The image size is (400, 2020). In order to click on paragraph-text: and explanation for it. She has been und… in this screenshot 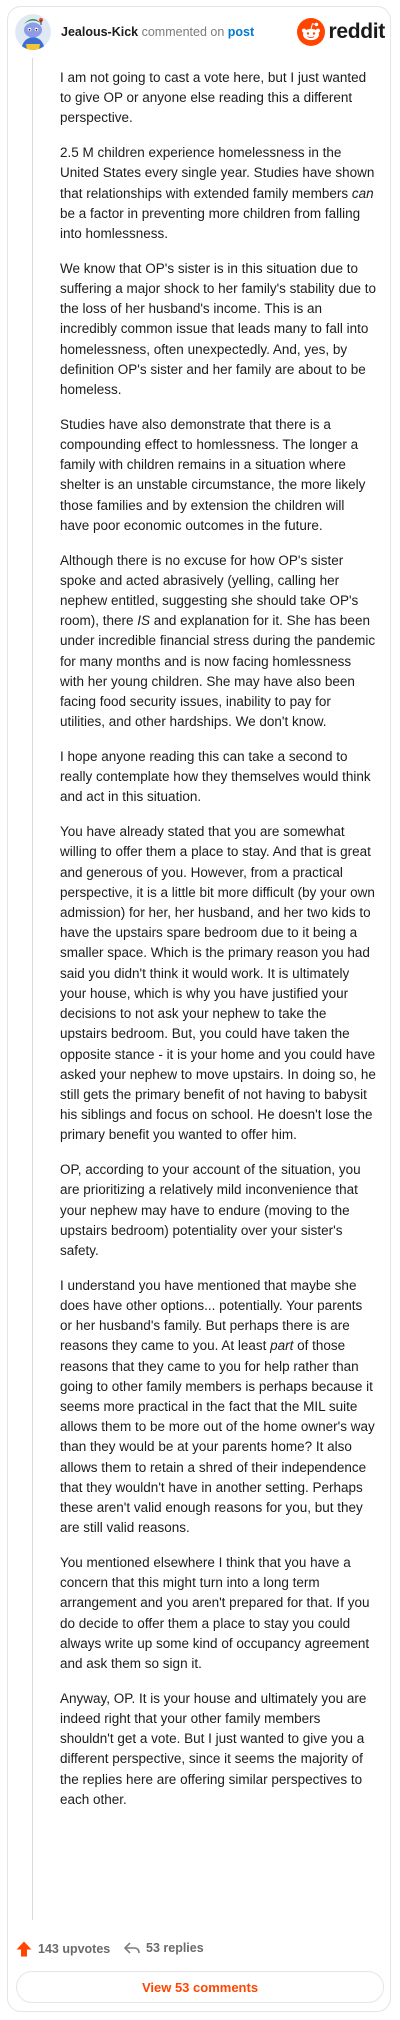, I will do `click(218, 671)`.